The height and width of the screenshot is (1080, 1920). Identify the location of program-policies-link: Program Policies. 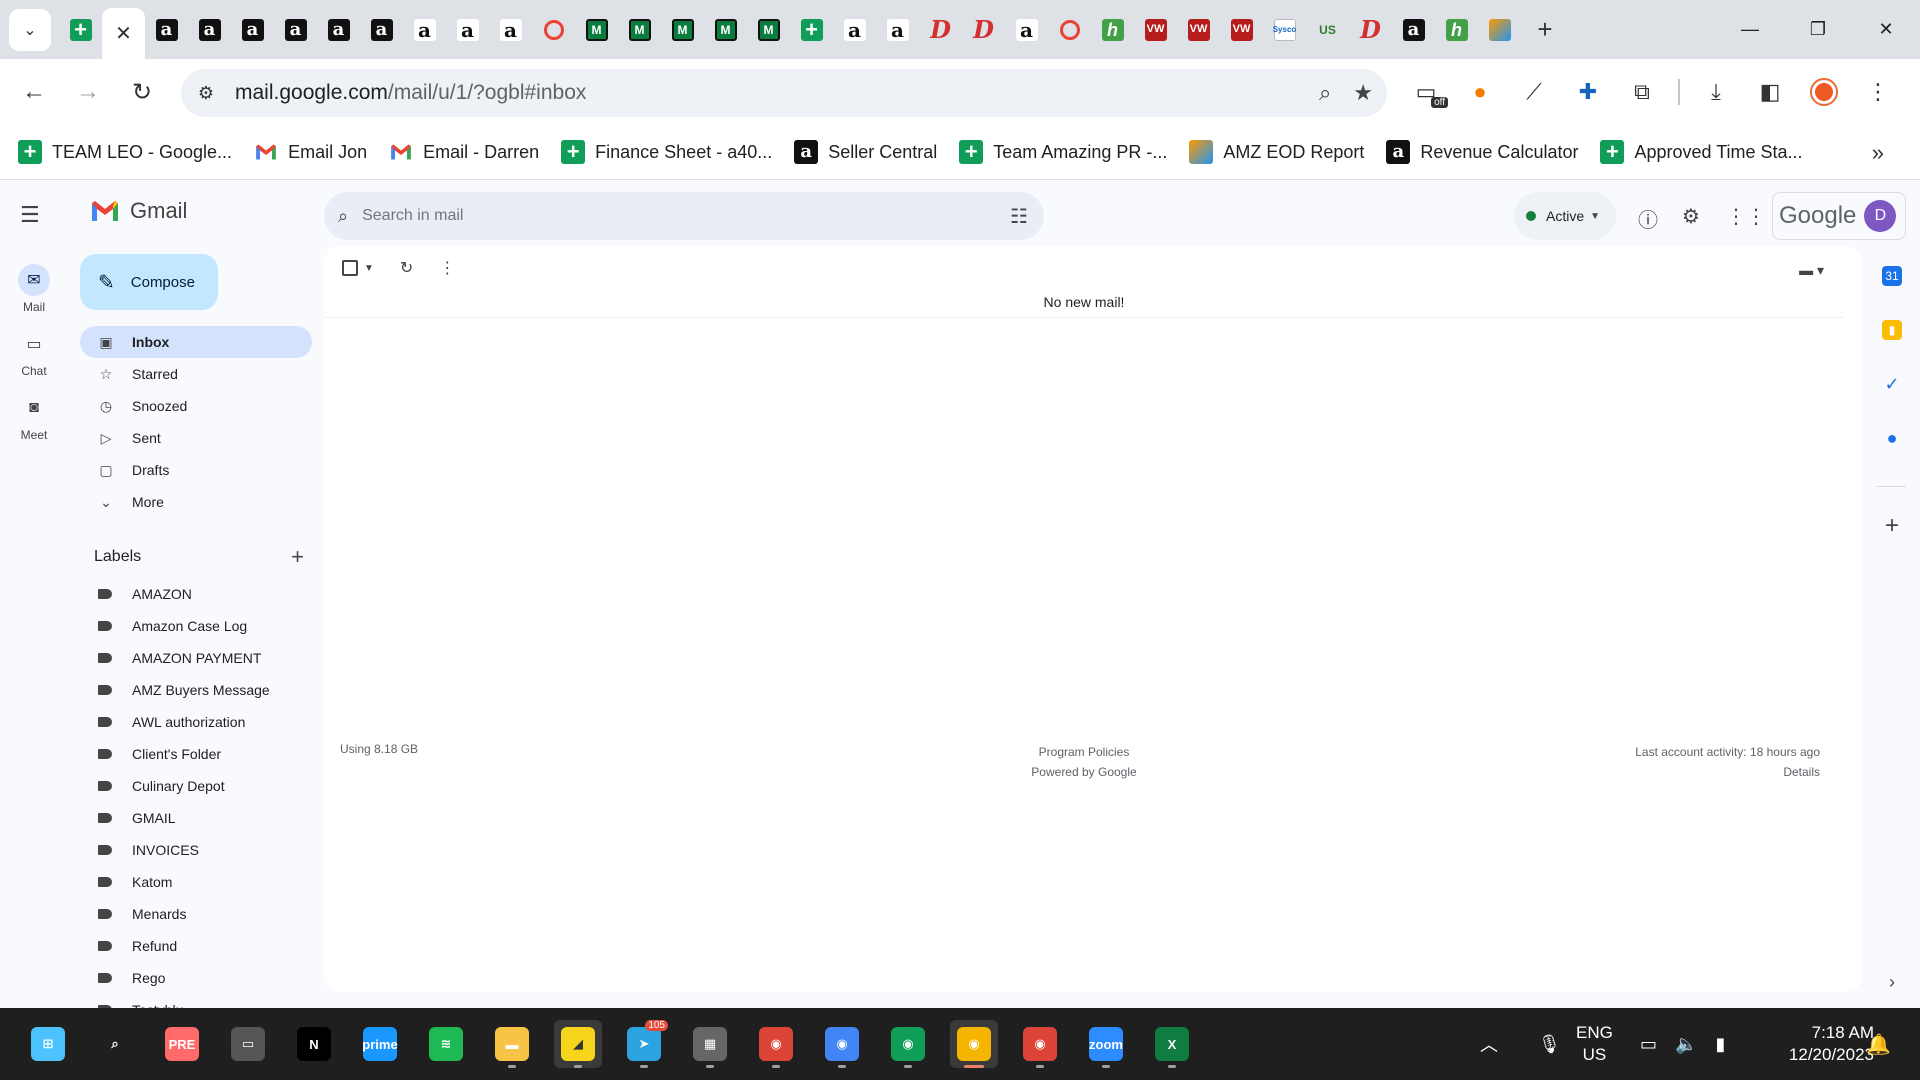
(1084, 752).